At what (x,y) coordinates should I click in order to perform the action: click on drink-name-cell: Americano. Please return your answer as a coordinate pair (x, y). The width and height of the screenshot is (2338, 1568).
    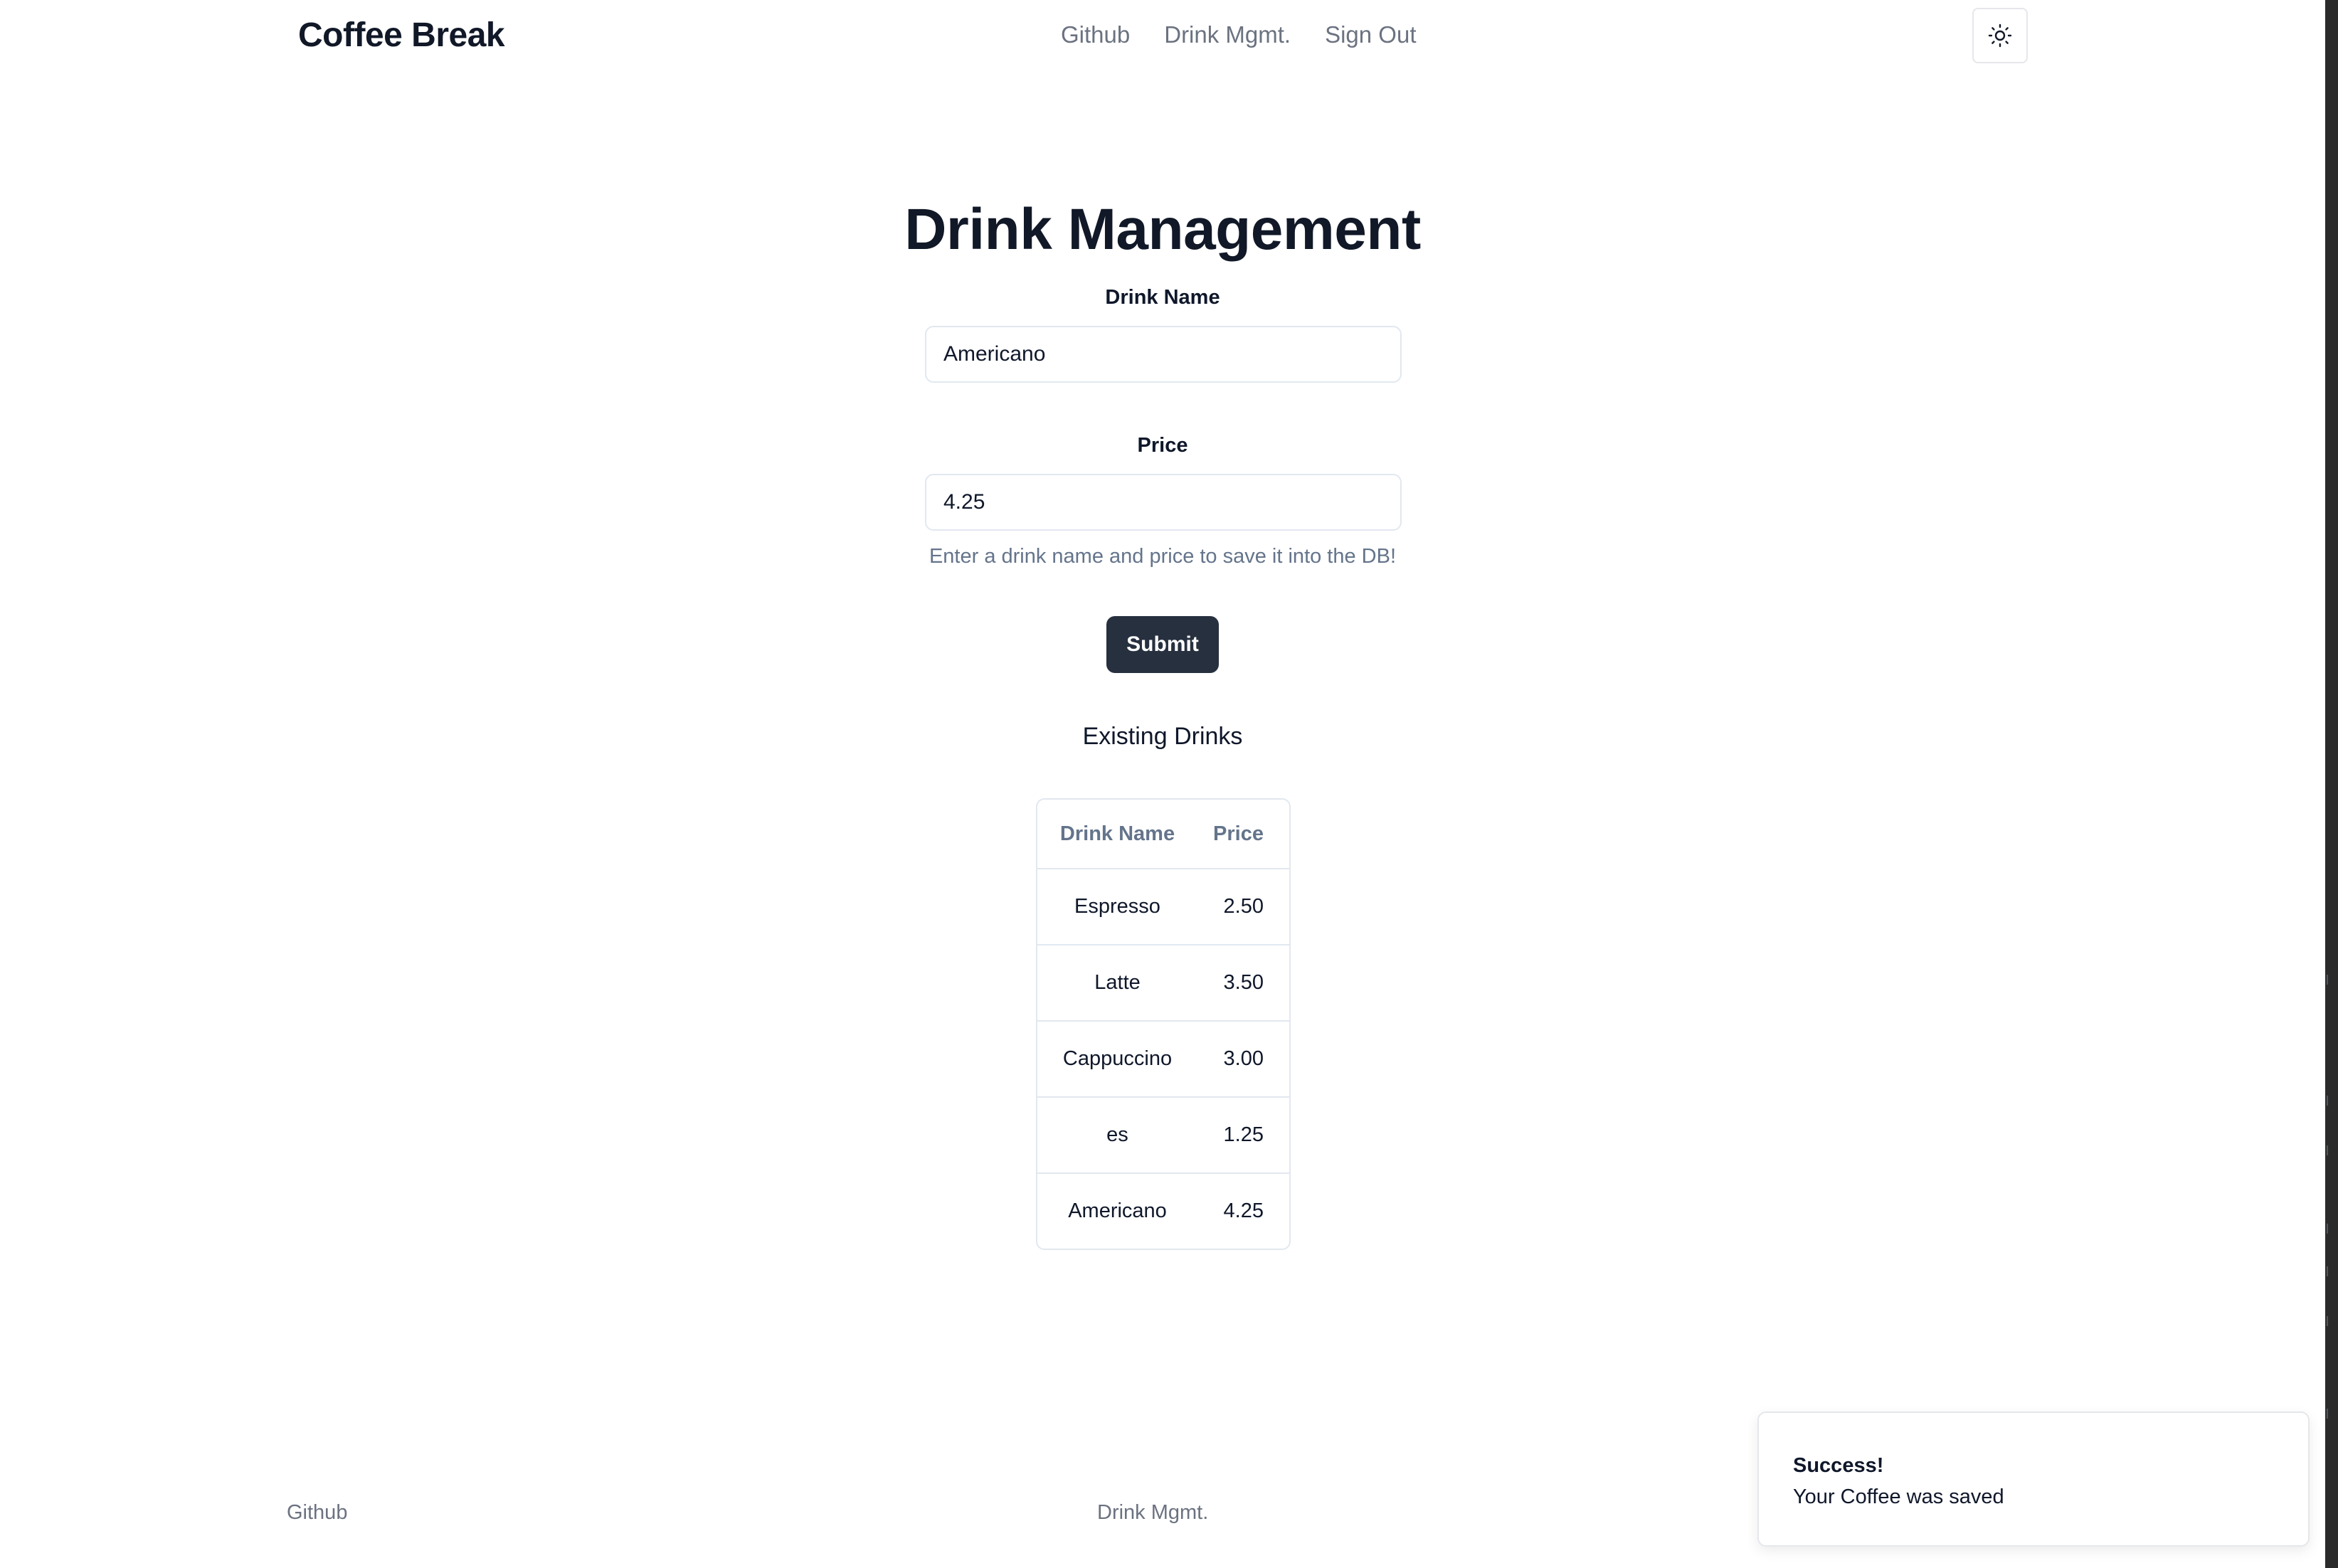
    Looking at the image, I should click on (1117, 1210).